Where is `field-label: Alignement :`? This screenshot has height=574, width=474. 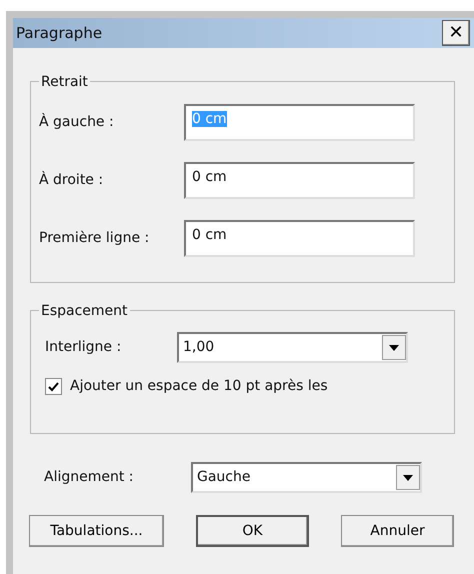 field-label: Alignement : is located at coordinates (89, 477).